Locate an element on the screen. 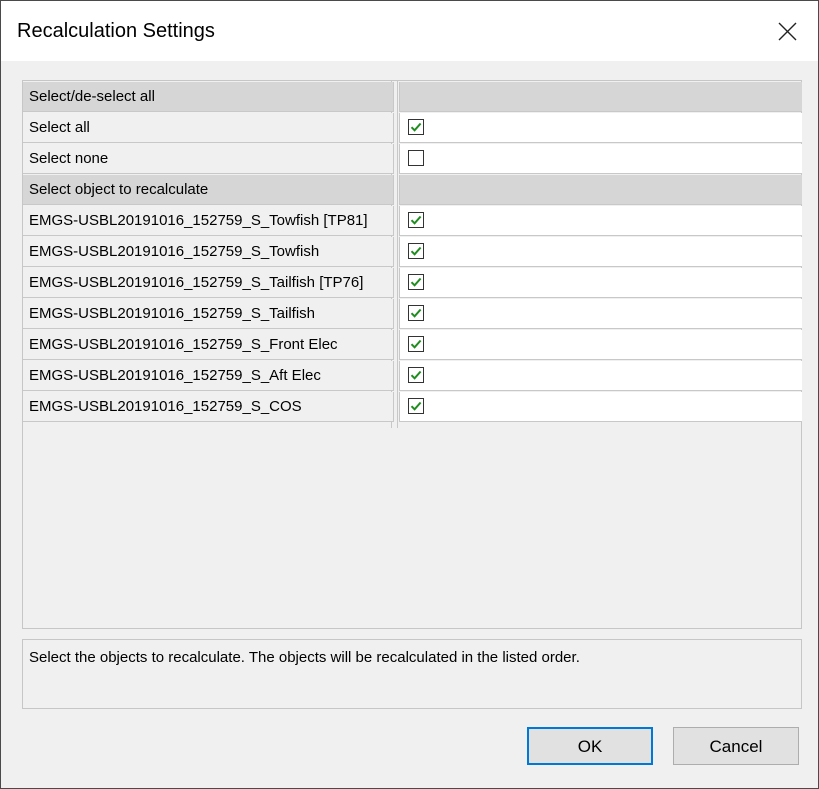  title-bar: Recalculation Settings is located at coordinates (409, 31).